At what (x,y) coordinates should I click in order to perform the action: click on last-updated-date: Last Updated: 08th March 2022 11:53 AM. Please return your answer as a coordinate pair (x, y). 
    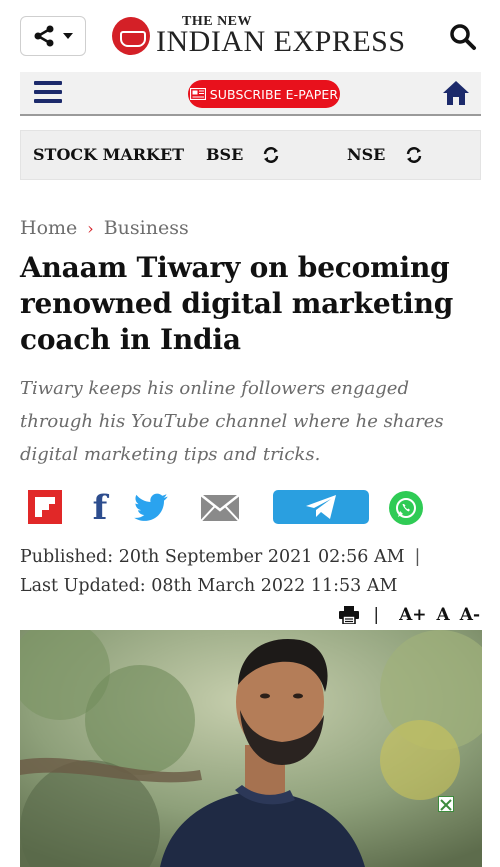
    Looking at the image, I should click on (209, 586).